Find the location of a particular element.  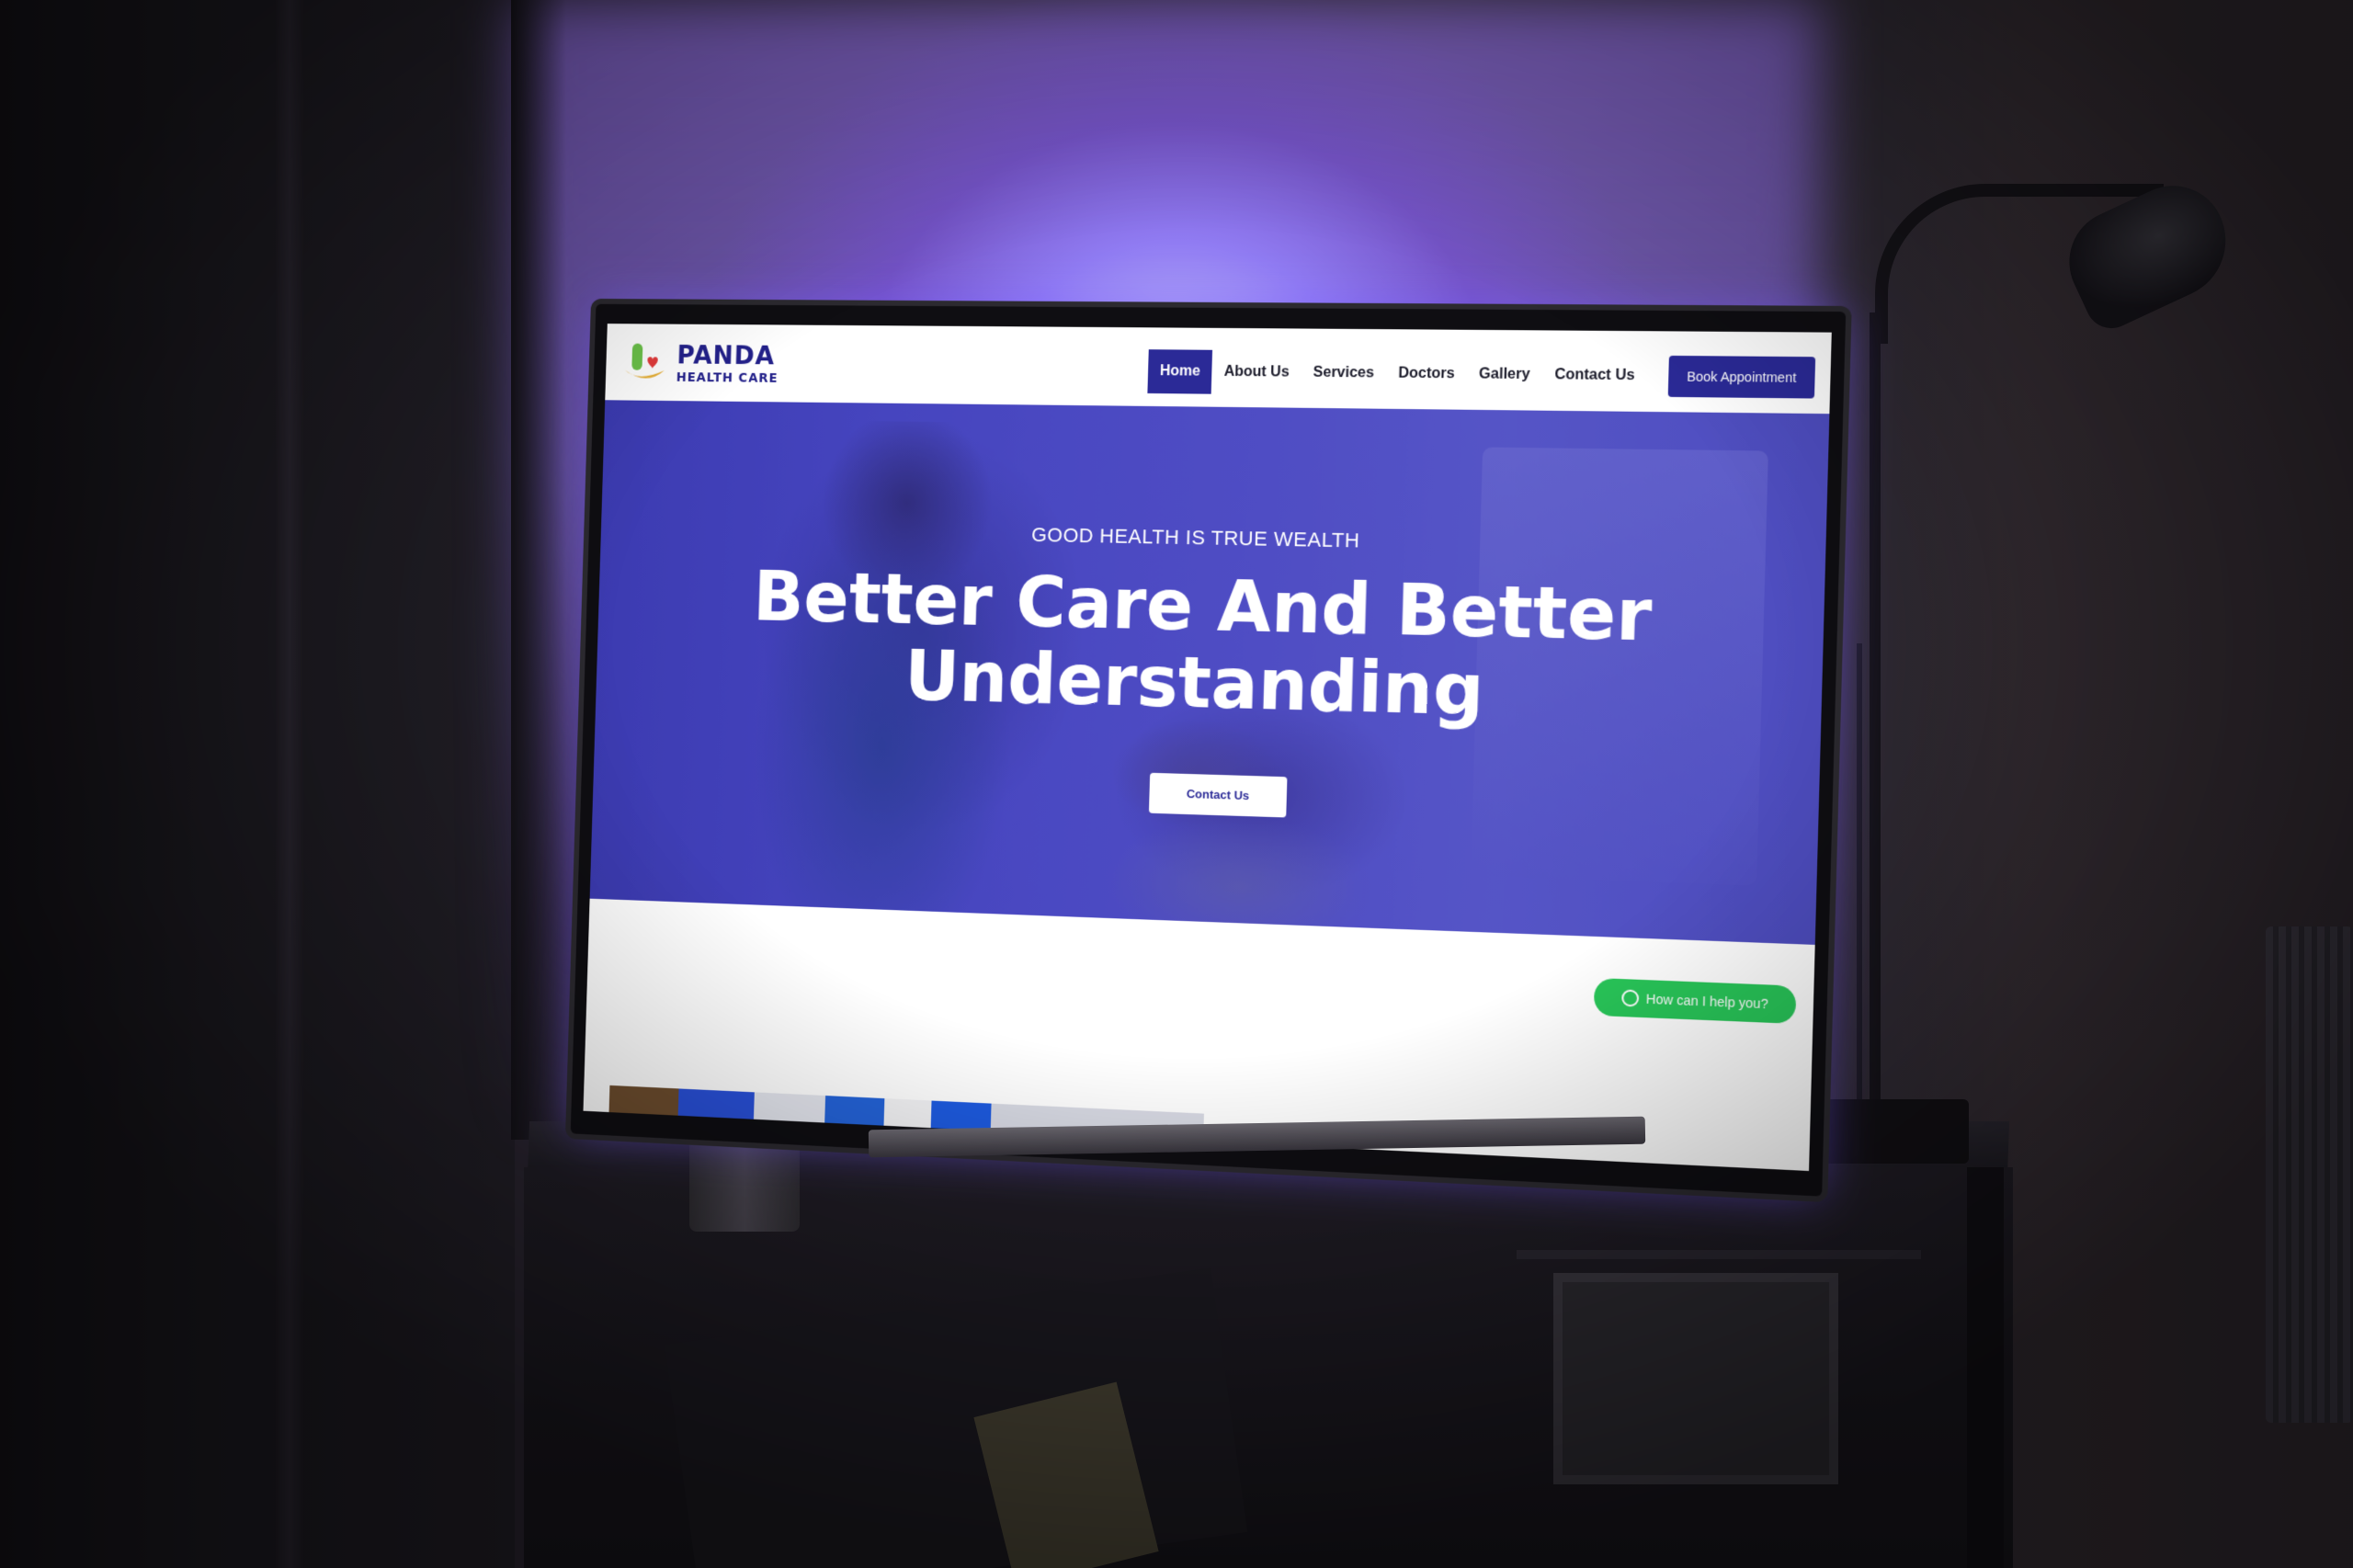

whatsapp-chat-label: How can I help you? is located at coordinates (1706, 1002).